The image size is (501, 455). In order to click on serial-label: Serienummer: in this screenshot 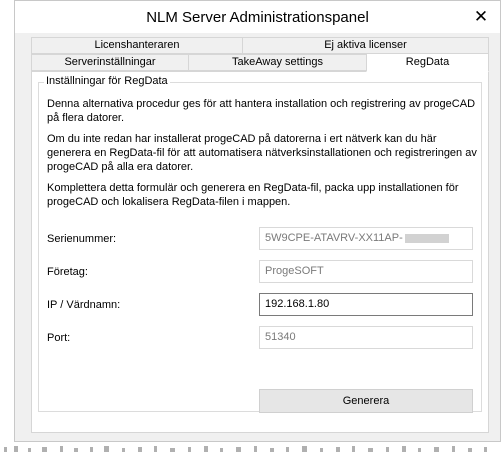, I will do `click(82, 239)`.